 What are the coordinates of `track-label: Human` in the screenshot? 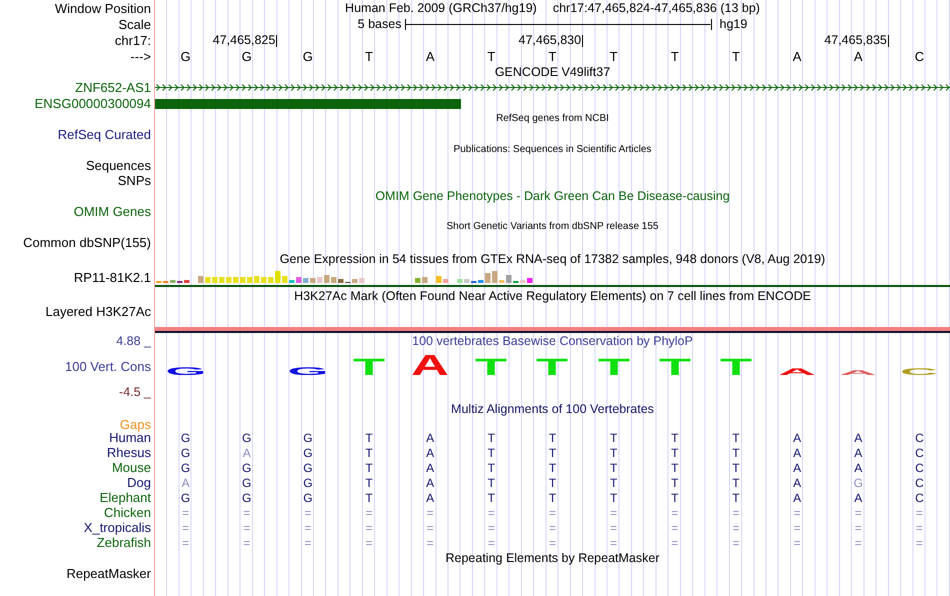 It's located at (130, 437).